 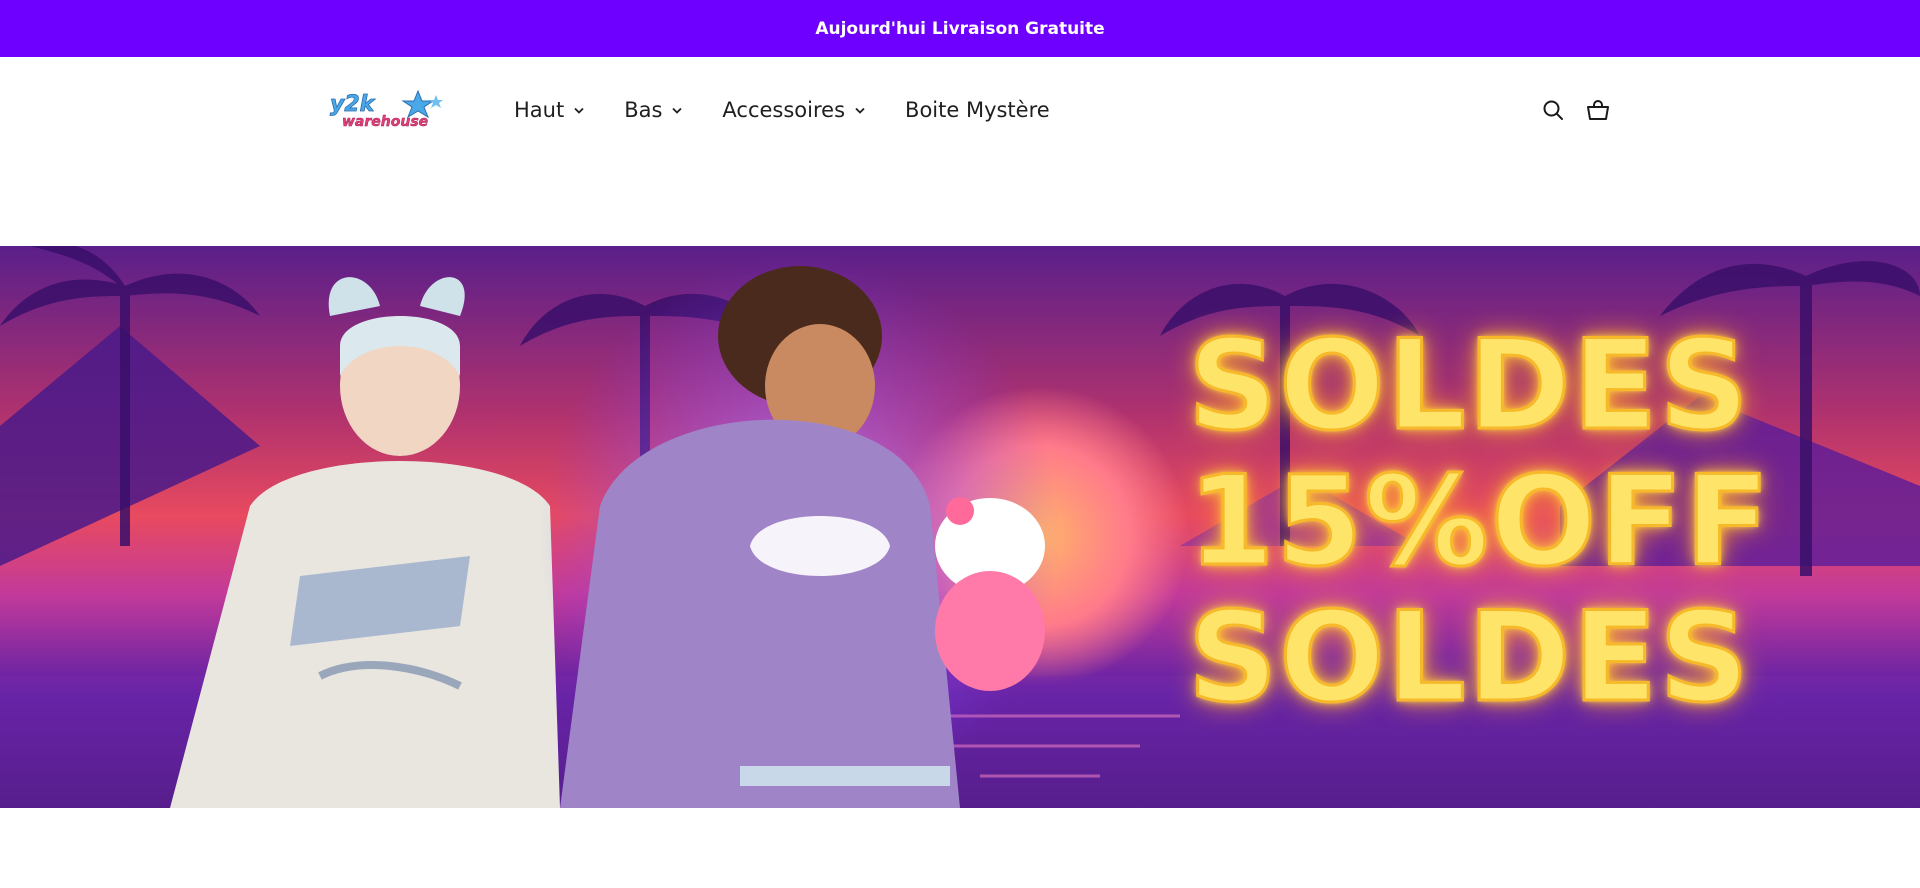 I want to click on promo-headline: SOLDES 15%OFF SOLDES, so click(x=1479, y=522).